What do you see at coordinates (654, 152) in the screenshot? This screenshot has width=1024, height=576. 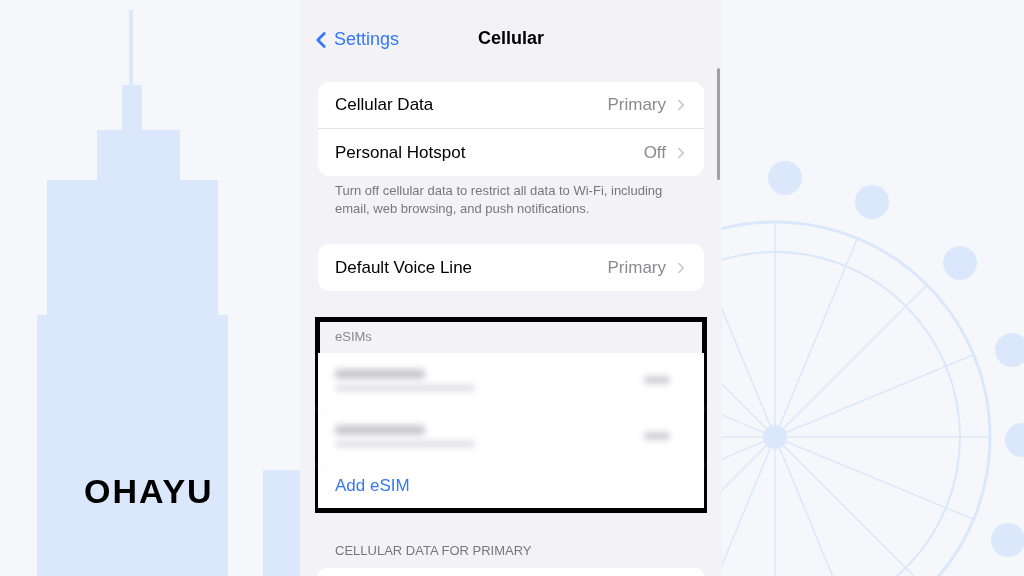 I see `row-value: Off` at bounding box center [654, 152].